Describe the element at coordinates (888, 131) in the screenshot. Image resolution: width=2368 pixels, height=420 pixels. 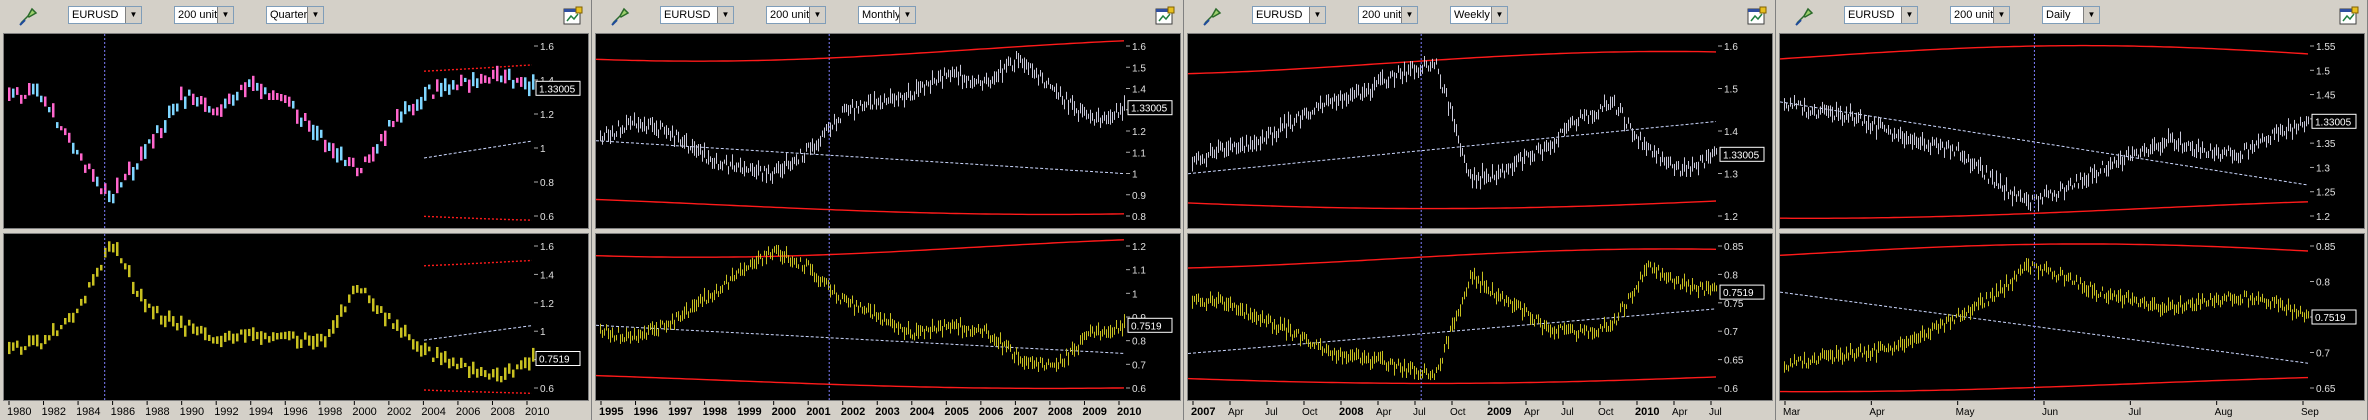
I see `price-chart-pane: 1.61.51.41.31.21.110.90.81.33005` at that location.